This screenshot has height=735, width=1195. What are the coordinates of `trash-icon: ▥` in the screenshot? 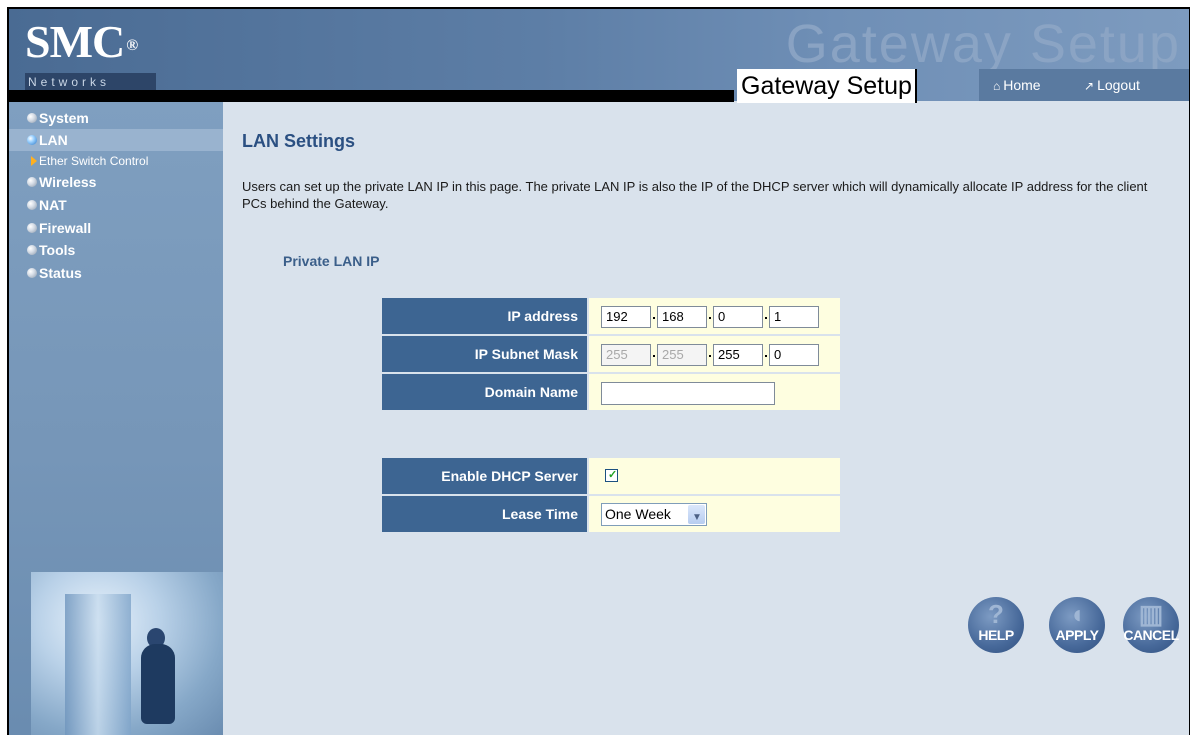 It's located at (1151, 614).